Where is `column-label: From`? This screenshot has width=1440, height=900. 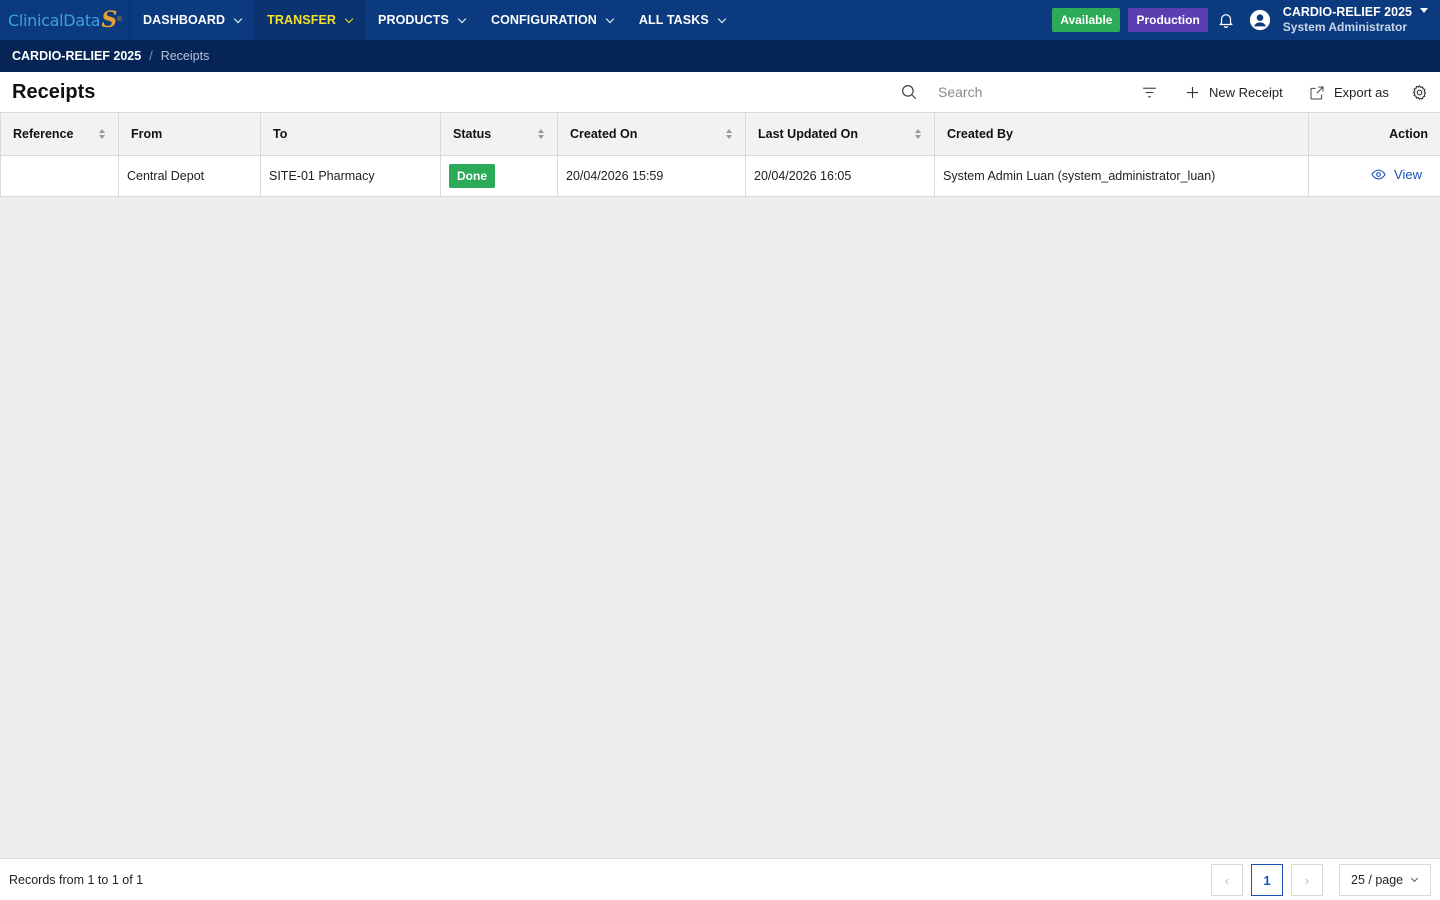 column-label: From is located at coordinates (147, 133).